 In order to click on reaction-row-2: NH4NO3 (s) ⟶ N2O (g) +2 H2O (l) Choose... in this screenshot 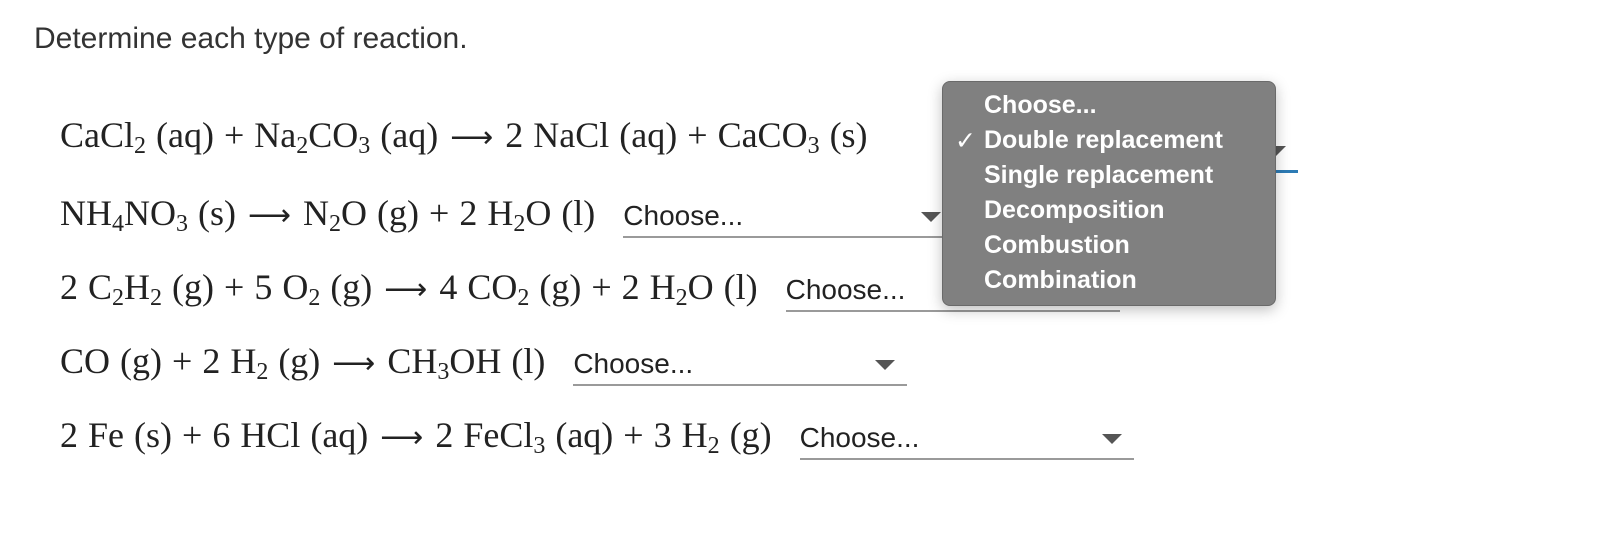, I will do `click(507, 215)`.